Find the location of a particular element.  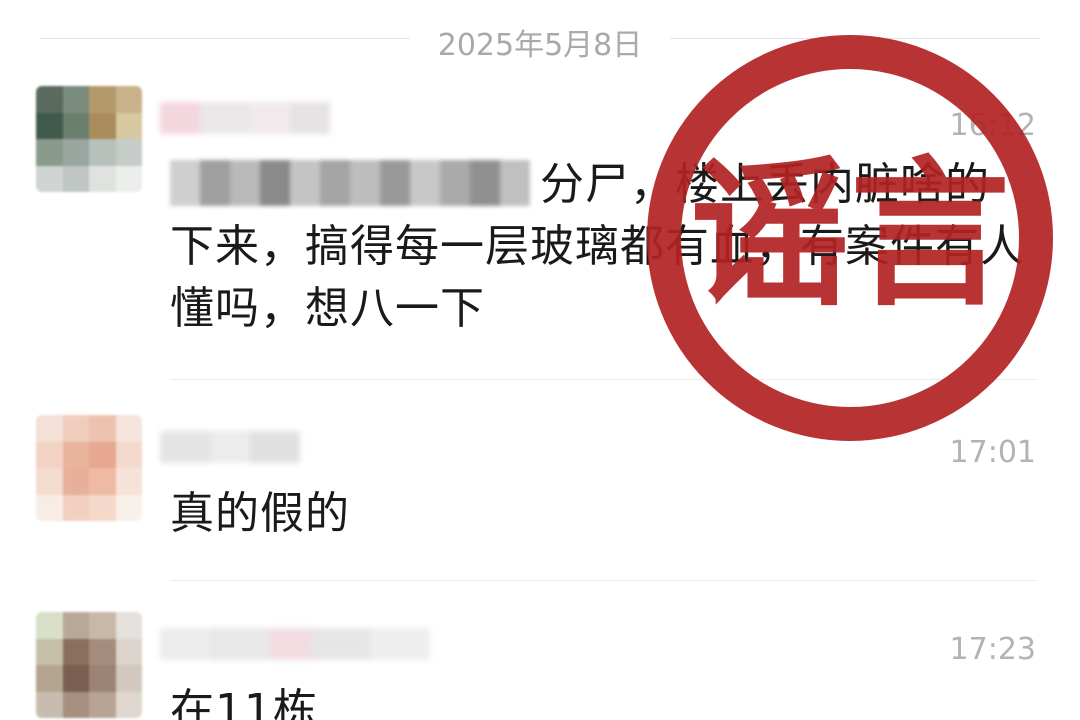

message-time: 17:01 is located at coordinates (992, 452).